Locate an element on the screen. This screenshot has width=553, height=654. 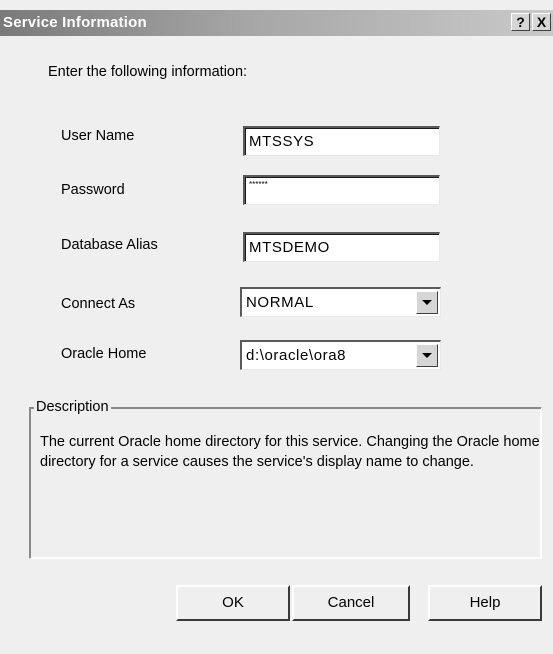
oracle-home-label: Oracle Home is located at coordinates (104, 354).